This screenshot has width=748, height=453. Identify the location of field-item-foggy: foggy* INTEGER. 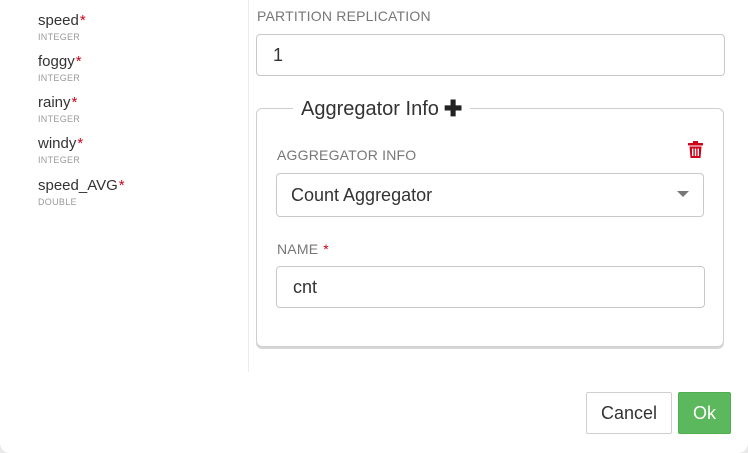
(60, 68).